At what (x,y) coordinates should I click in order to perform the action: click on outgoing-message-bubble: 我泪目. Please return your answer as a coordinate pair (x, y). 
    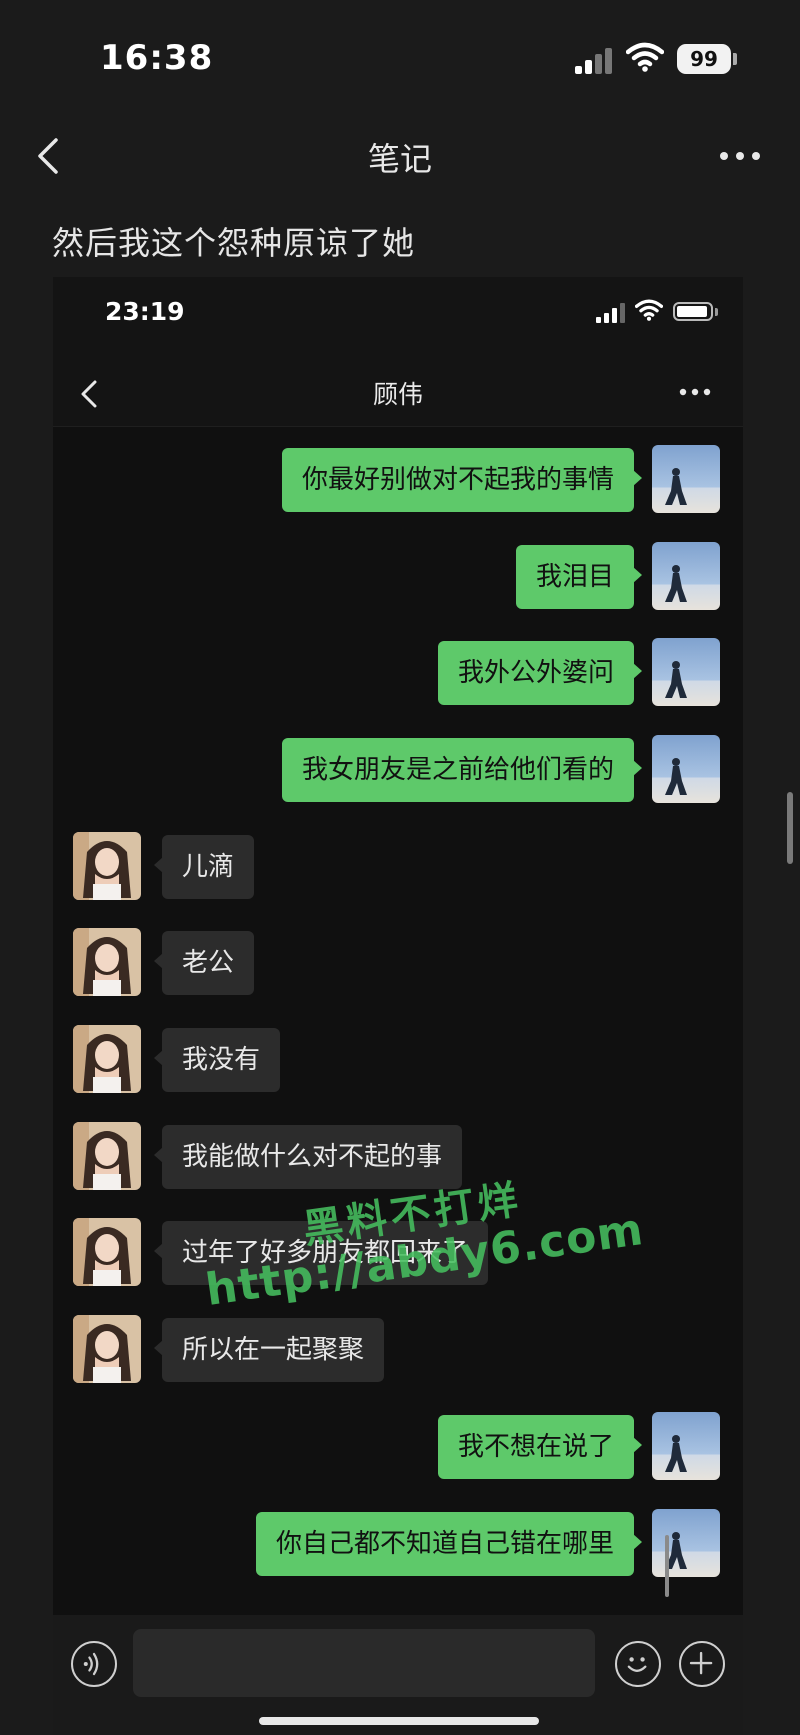
    Looking at the image, I should click on (579, 577).